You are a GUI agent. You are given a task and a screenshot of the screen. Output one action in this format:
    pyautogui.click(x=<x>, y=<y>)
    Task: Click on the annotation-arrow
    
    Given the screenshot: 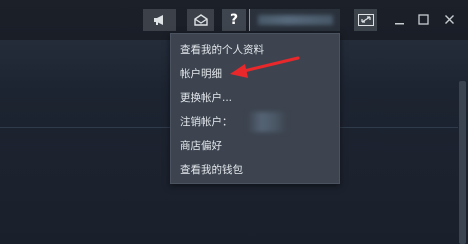 What is the action you would take?
    pyautogui.click(x=265, y=67)
    